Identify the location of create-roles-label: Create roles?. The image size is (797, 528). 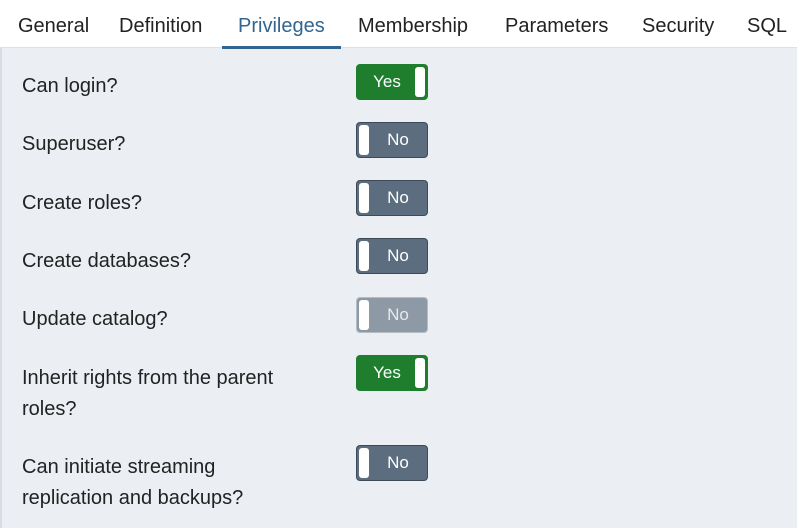
(82, 203).